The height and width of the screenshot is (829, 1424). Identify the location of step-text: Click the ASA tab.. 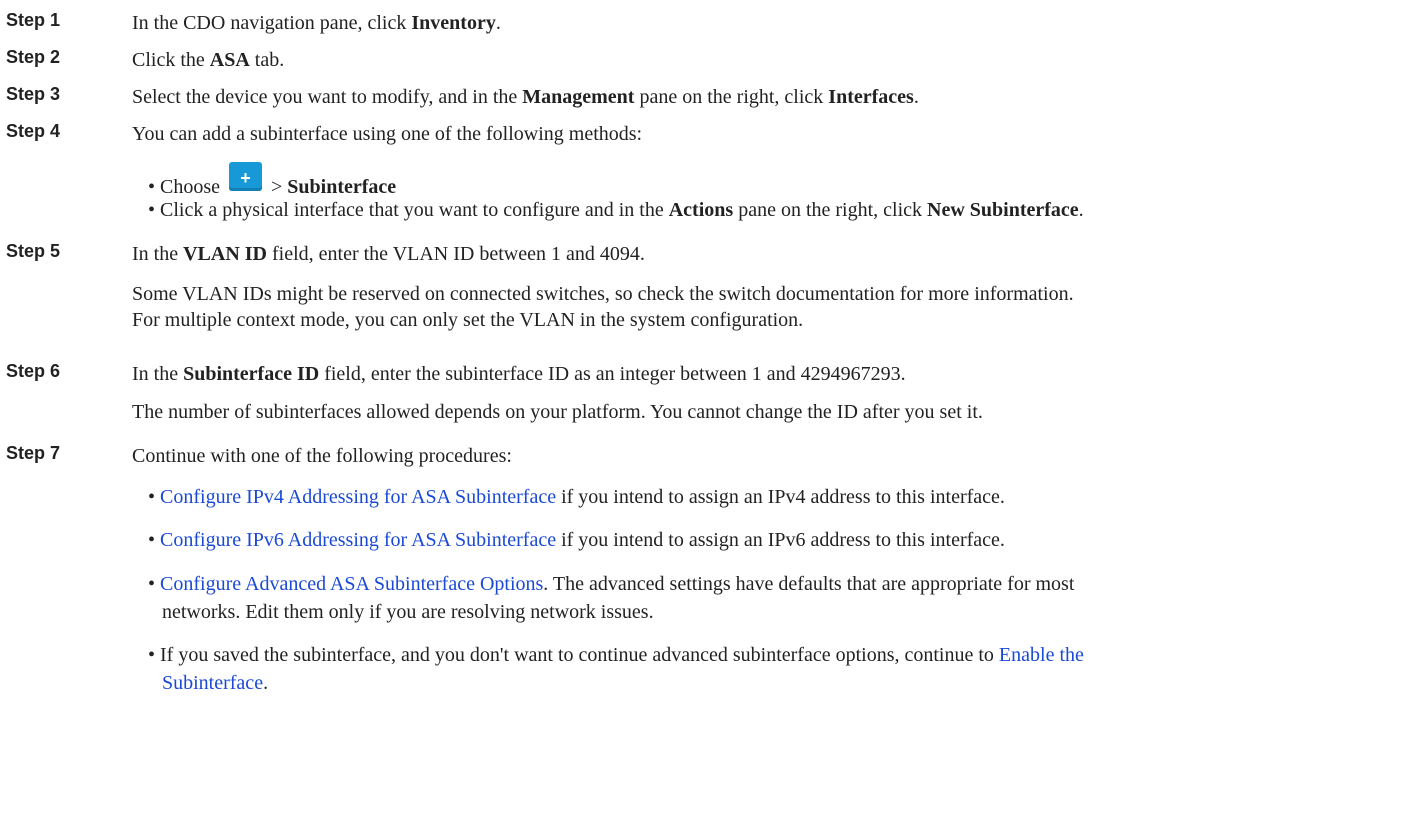
(208, 60).